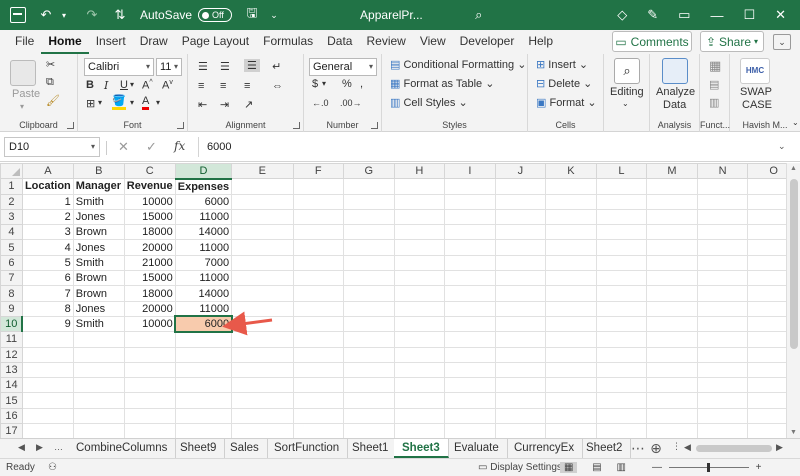 The height and width of the screenshot is (476, 800). Describe the element at coordinates (656, 448) in the screenshot. I see `add-sheet-icon: ⊕` at that location.